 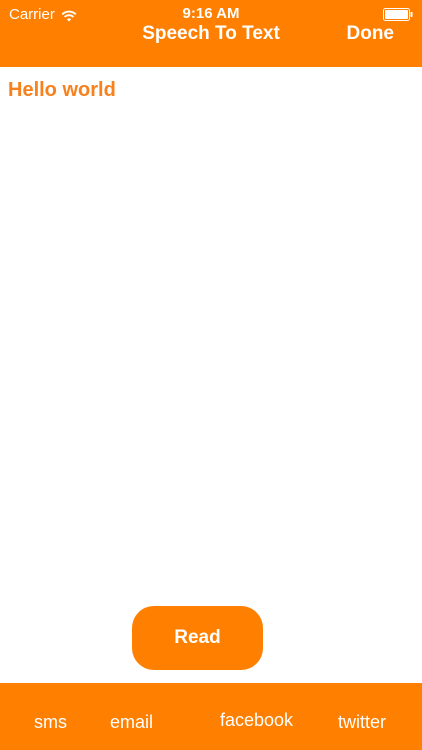 I want to click on share-facebook-button: facebook, so click(x=256, y=720).